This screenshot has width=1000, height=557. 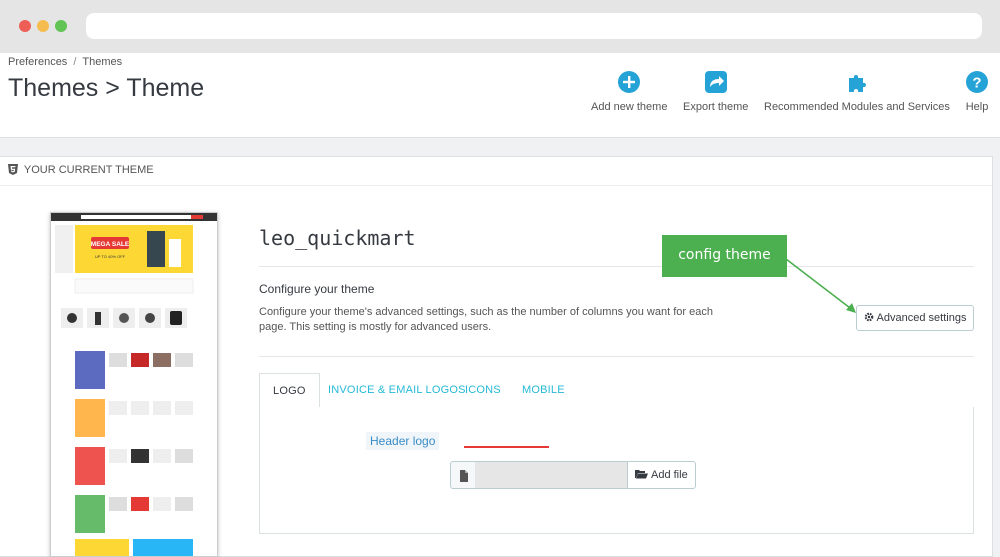 I want to click on config-theme-callout: config theme, so click(x=724, y=256).